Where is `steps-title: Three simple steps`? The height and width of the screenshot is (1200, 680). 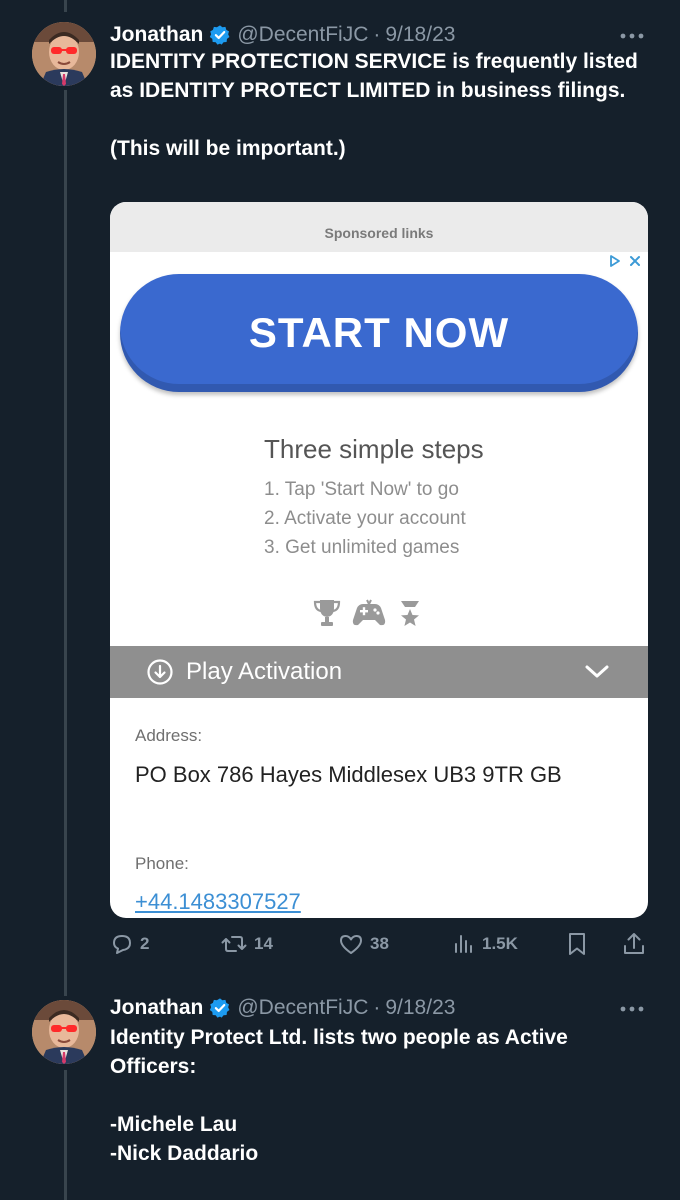
steps-title: Three simple steps is located at coordinates (374, 449).